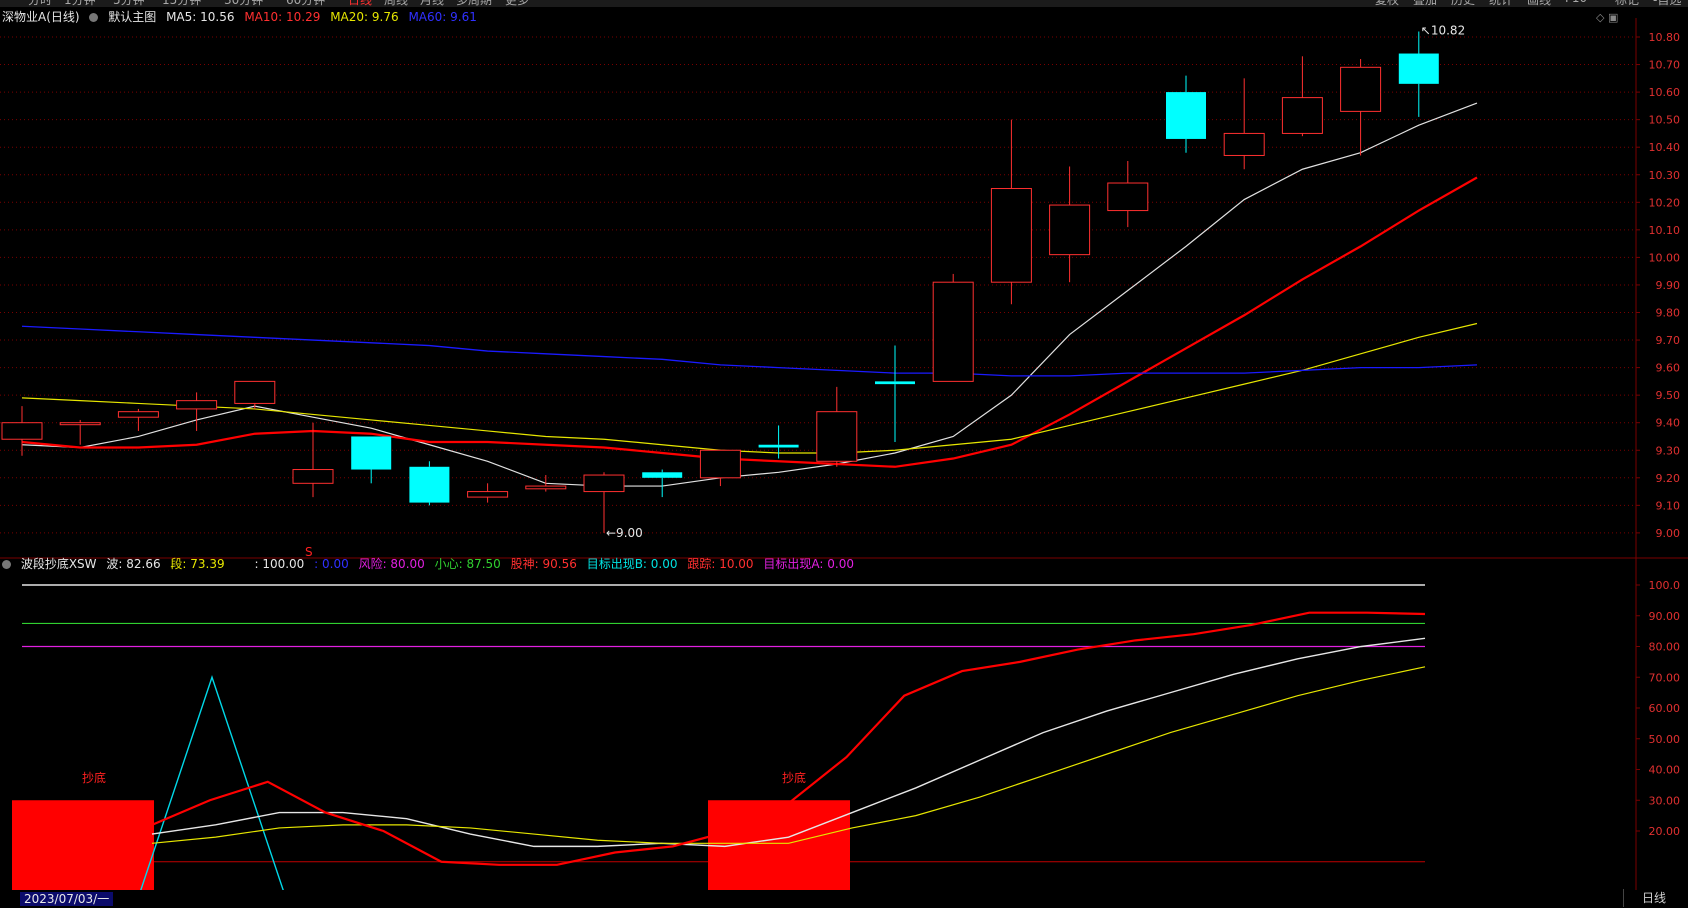 This screenshot has width=1688, height=908. I want to click on price-tick-label: 10.60, so click(1665, 92).